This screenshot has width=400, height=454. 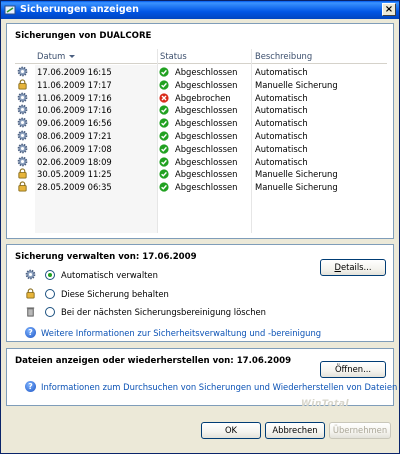 I want to click on backups-heading: Sicherungen von DUALCORE, so click(x=83, y=36).